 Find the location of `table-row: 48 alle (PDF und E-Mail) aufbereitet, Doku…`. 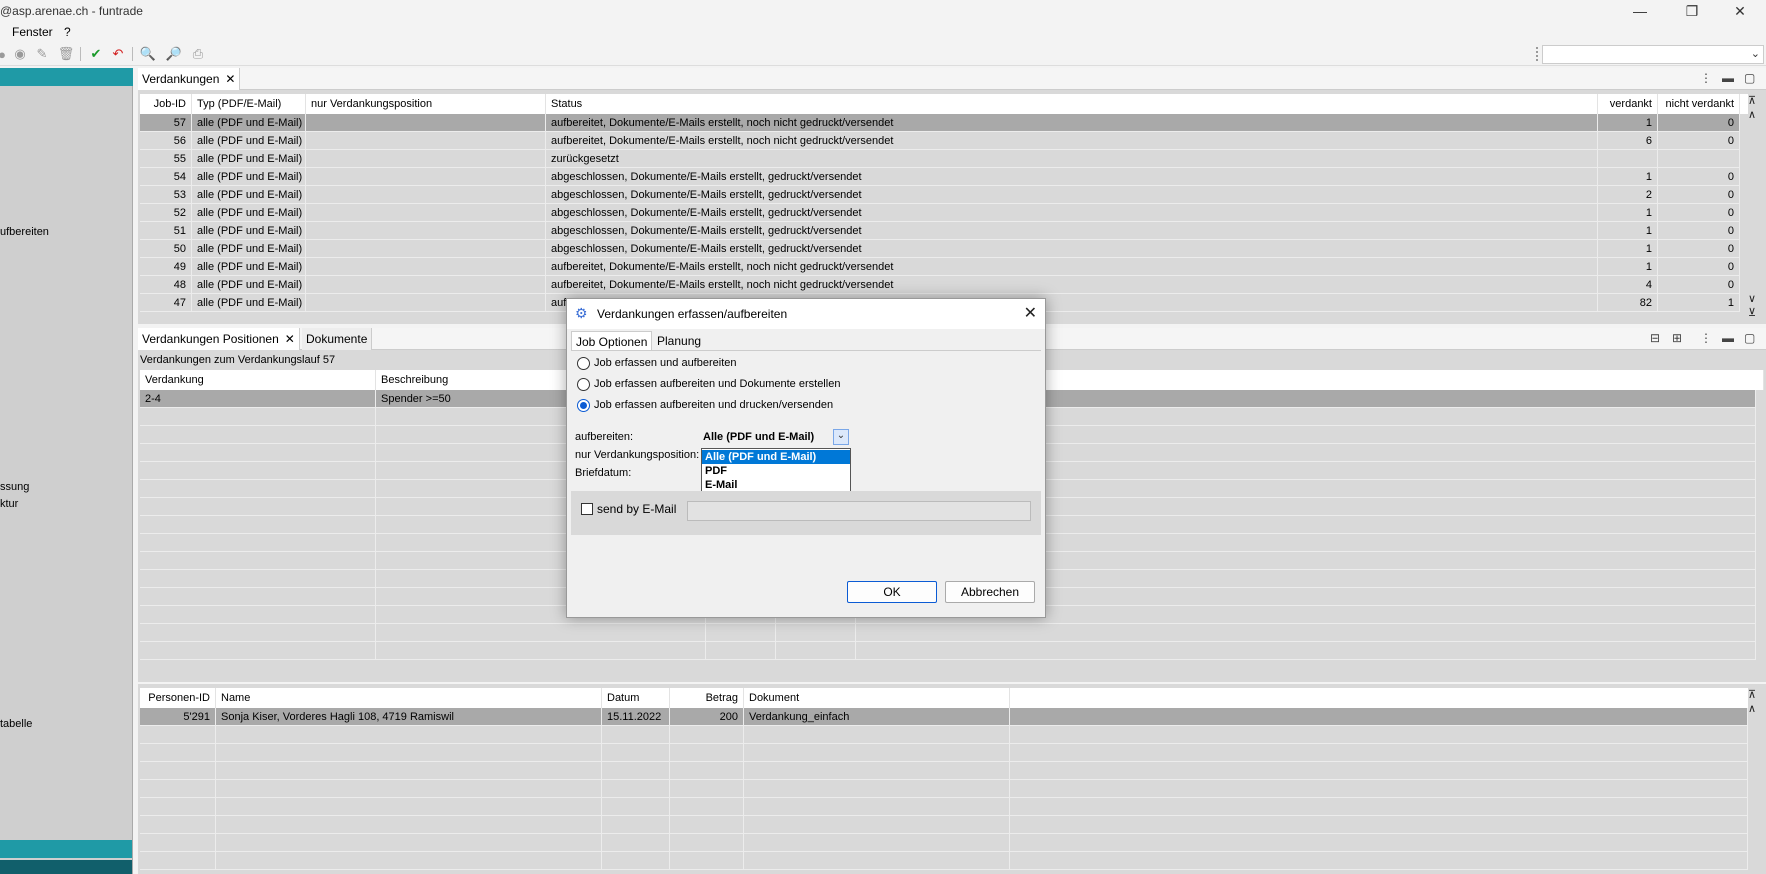

table-row: 48 alle (PDF und E-Mail) aufbereitet, Doku… is located at coordinates (940, 285).